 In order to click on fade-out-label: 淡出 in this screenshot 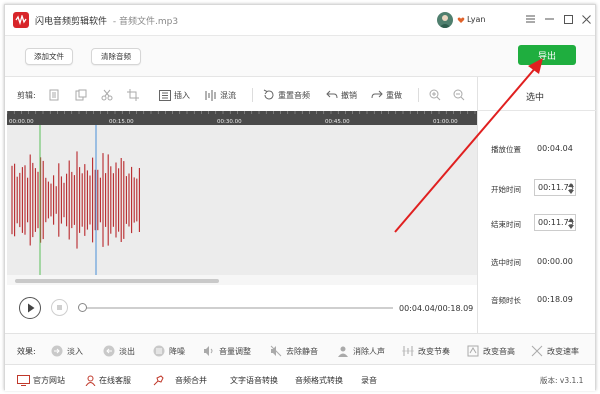, I will do `click(127, 351)`.